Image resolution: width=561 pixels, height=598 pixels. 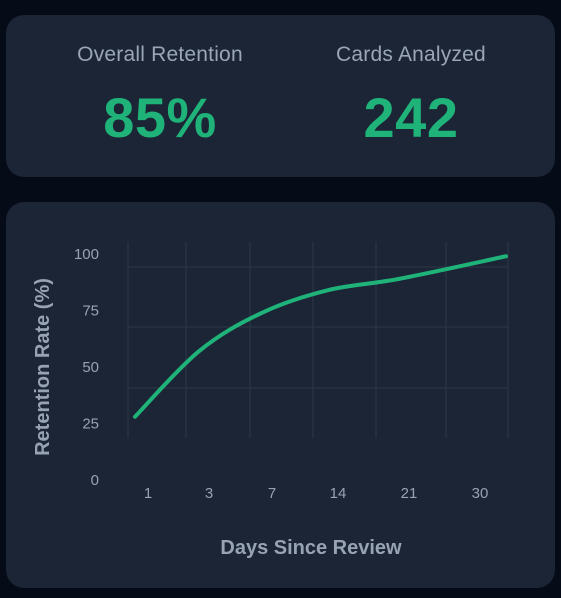 What do you see at coordinates (411, 117) in the screenshot?
I see `cards-analyzed-value: 242` at bounding box center [411, 117].